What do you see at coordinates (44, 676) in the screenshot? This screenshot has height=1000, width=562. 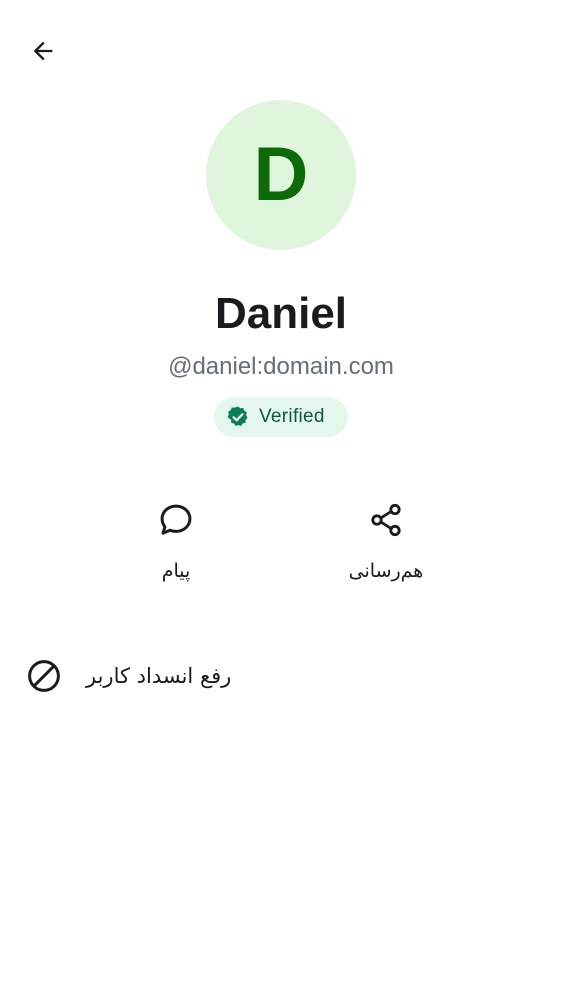 I see `block-icon` at bounding box center [44, 676].